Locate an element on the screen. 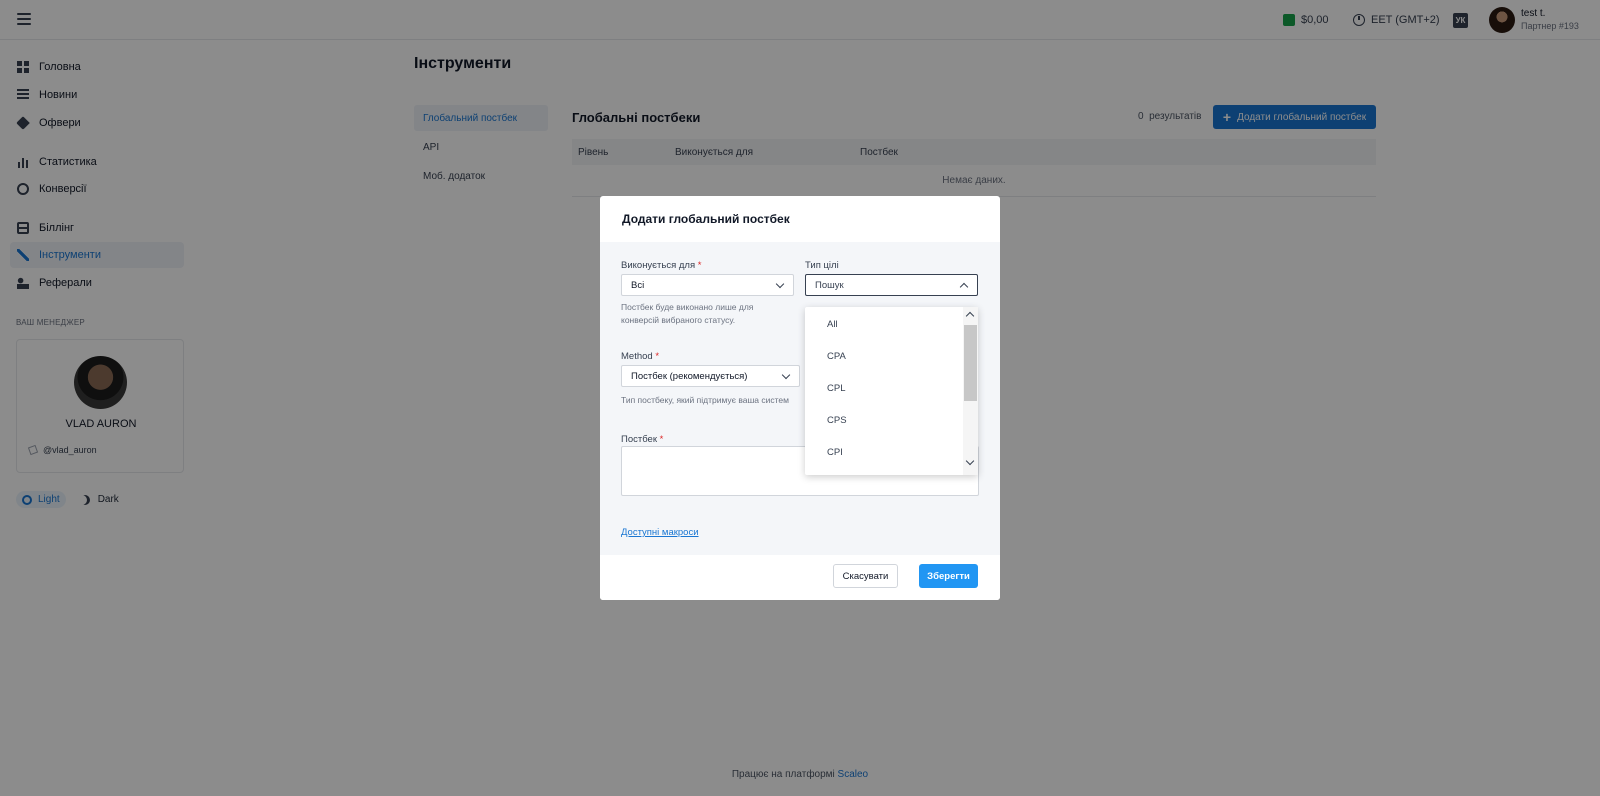 The height and width of the screenshot is (796, 1600). dialog-footer: Скасувати Зберегти is located at coordinates (800, 577).